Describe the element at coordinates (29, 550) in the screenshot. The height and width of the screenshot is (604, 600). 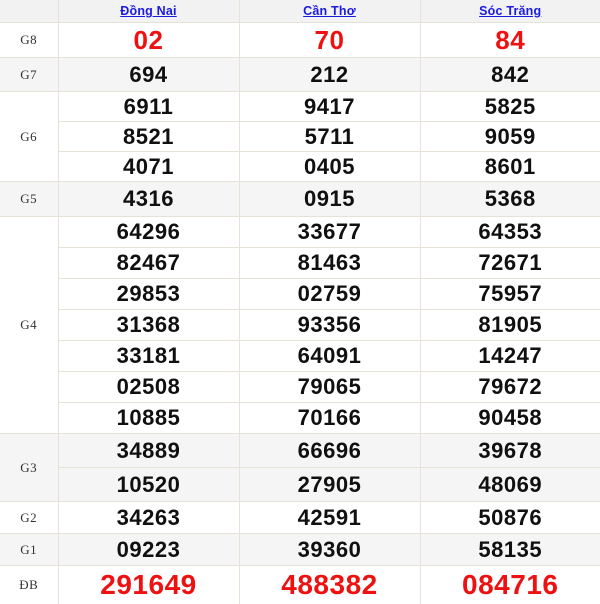
I see `prize-label-g1: G1` at that location.